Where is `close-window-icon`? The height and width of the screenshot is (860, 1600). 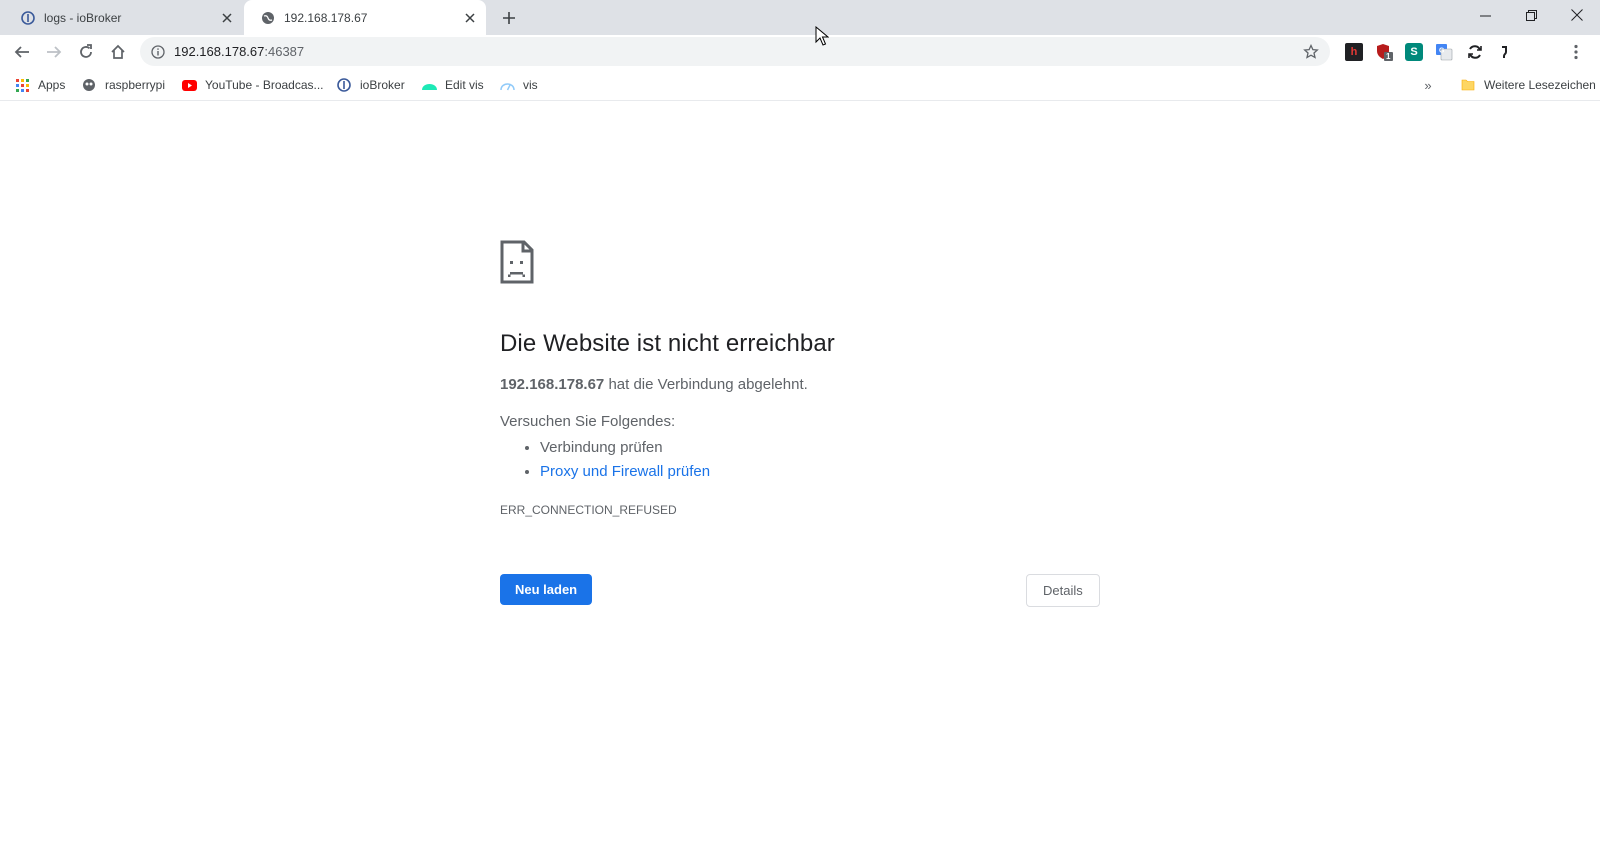 close-window-icon is located at coordinates (1577, 15).